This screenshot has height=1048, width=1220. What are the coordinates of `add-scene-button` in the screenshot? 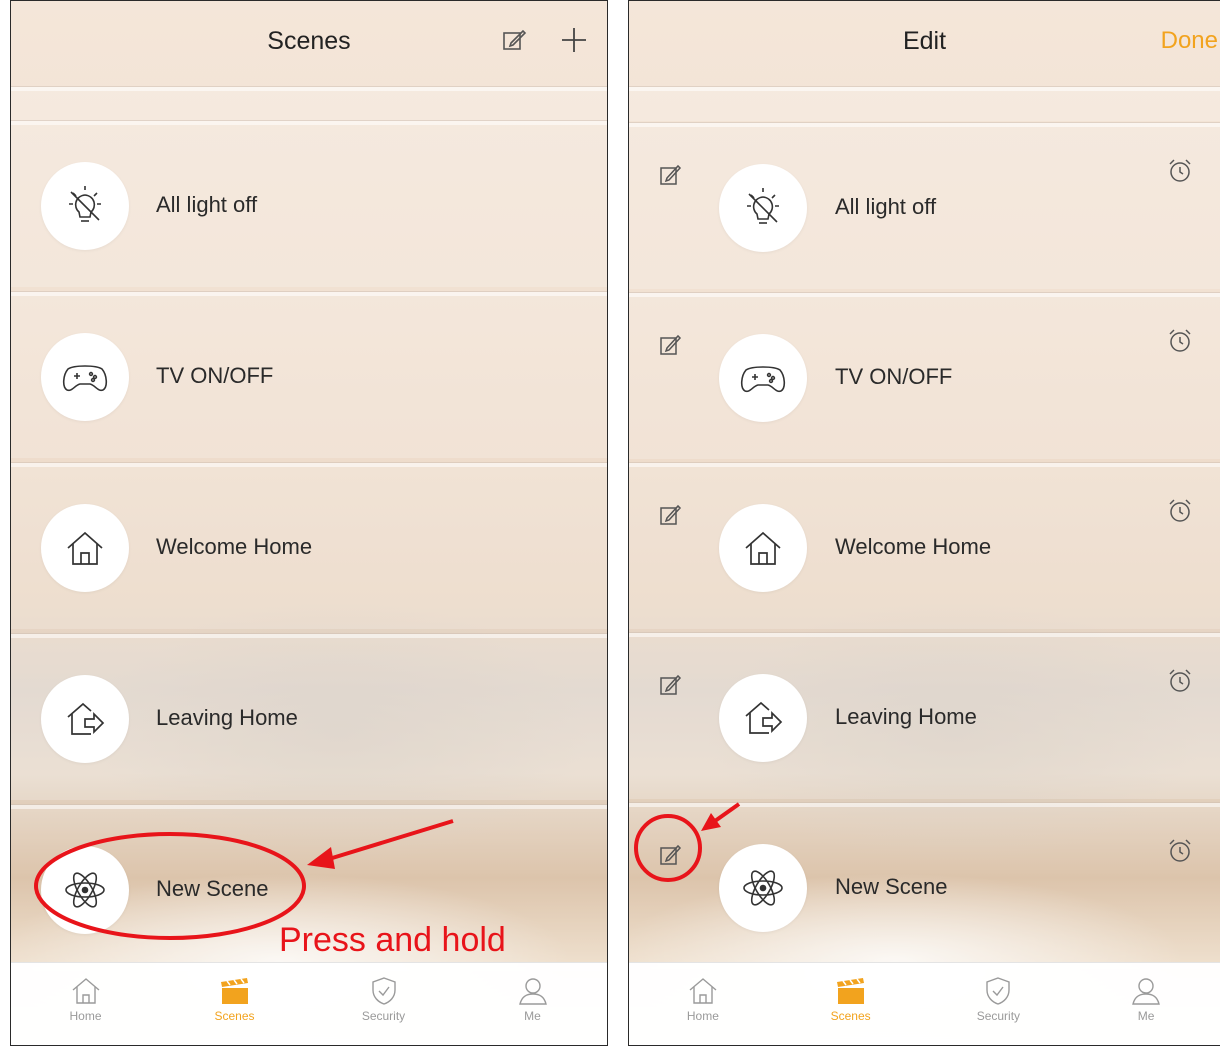 It's located at (574, 40).